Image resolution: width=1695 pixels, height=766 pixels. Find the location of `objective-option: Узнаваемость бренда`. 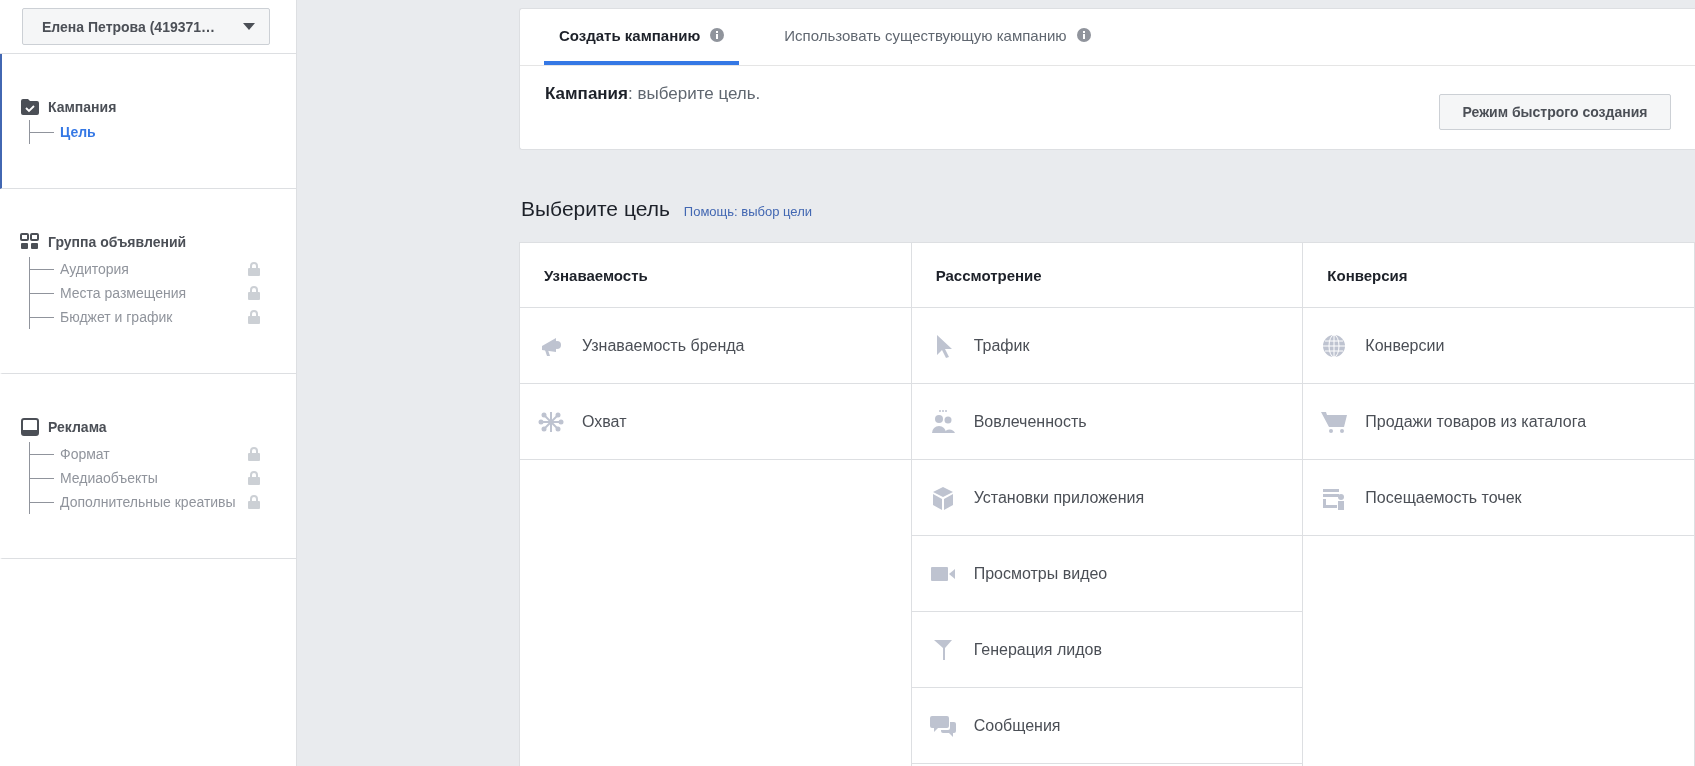

objective-option: Узнаваемость бренда is located at coordinates (715, 346).